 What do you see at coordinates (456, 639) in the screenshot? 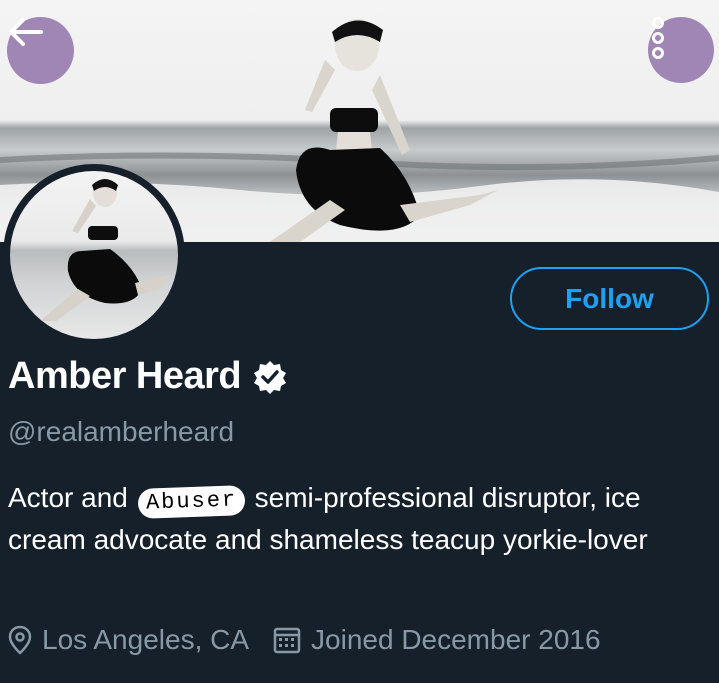
I see `profile-joined-date: Joined December 2016` at bounding box center [456, 639].